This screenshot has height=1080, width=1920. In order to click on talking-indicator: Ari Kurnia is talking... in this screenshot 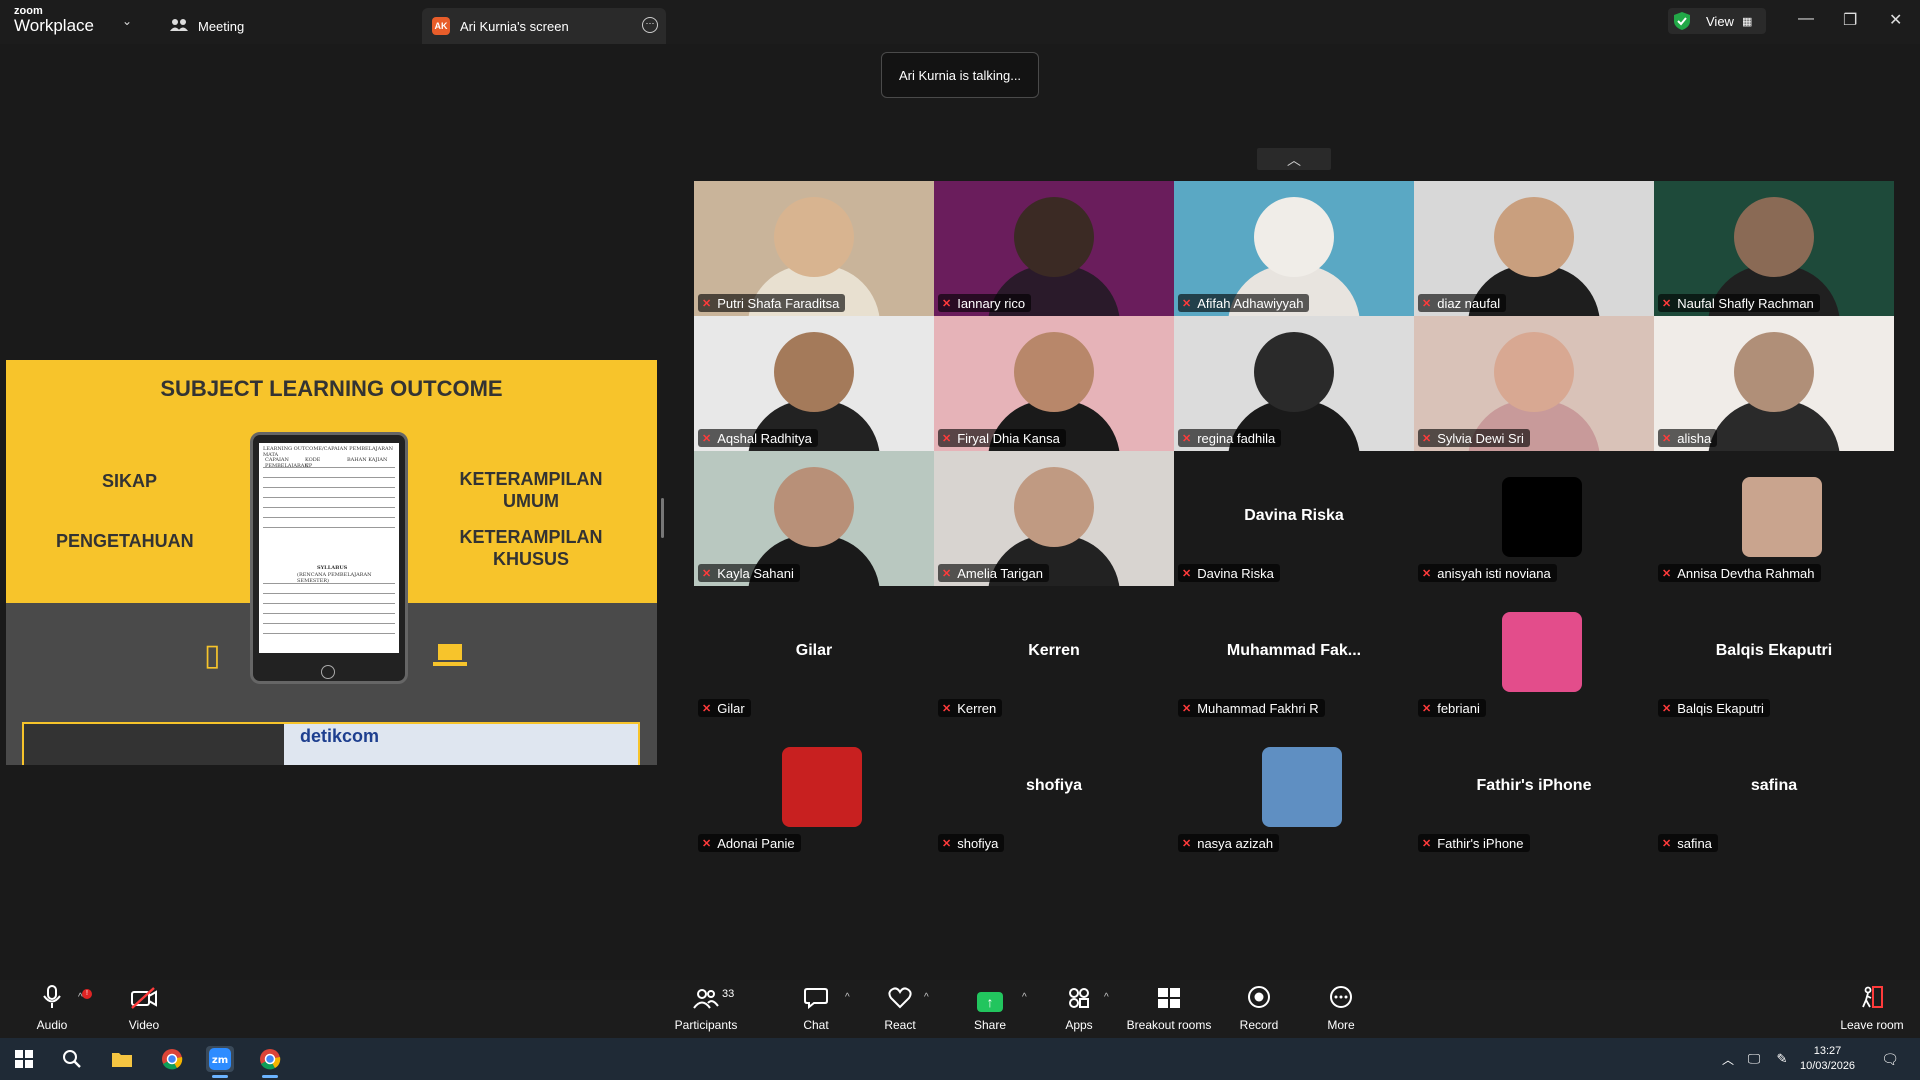, I will do `click(960, 75)`.